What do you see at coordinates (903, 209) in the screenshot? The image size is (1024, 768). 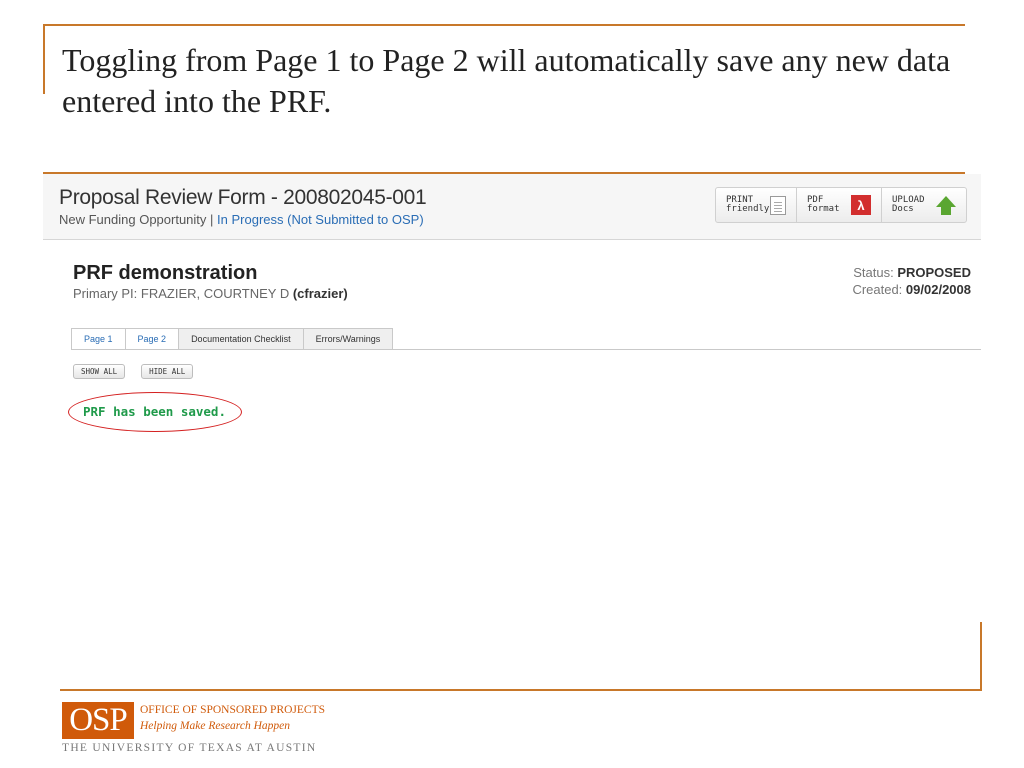 I see `upload-label-2: Docs` at bounding box center [903, 209].